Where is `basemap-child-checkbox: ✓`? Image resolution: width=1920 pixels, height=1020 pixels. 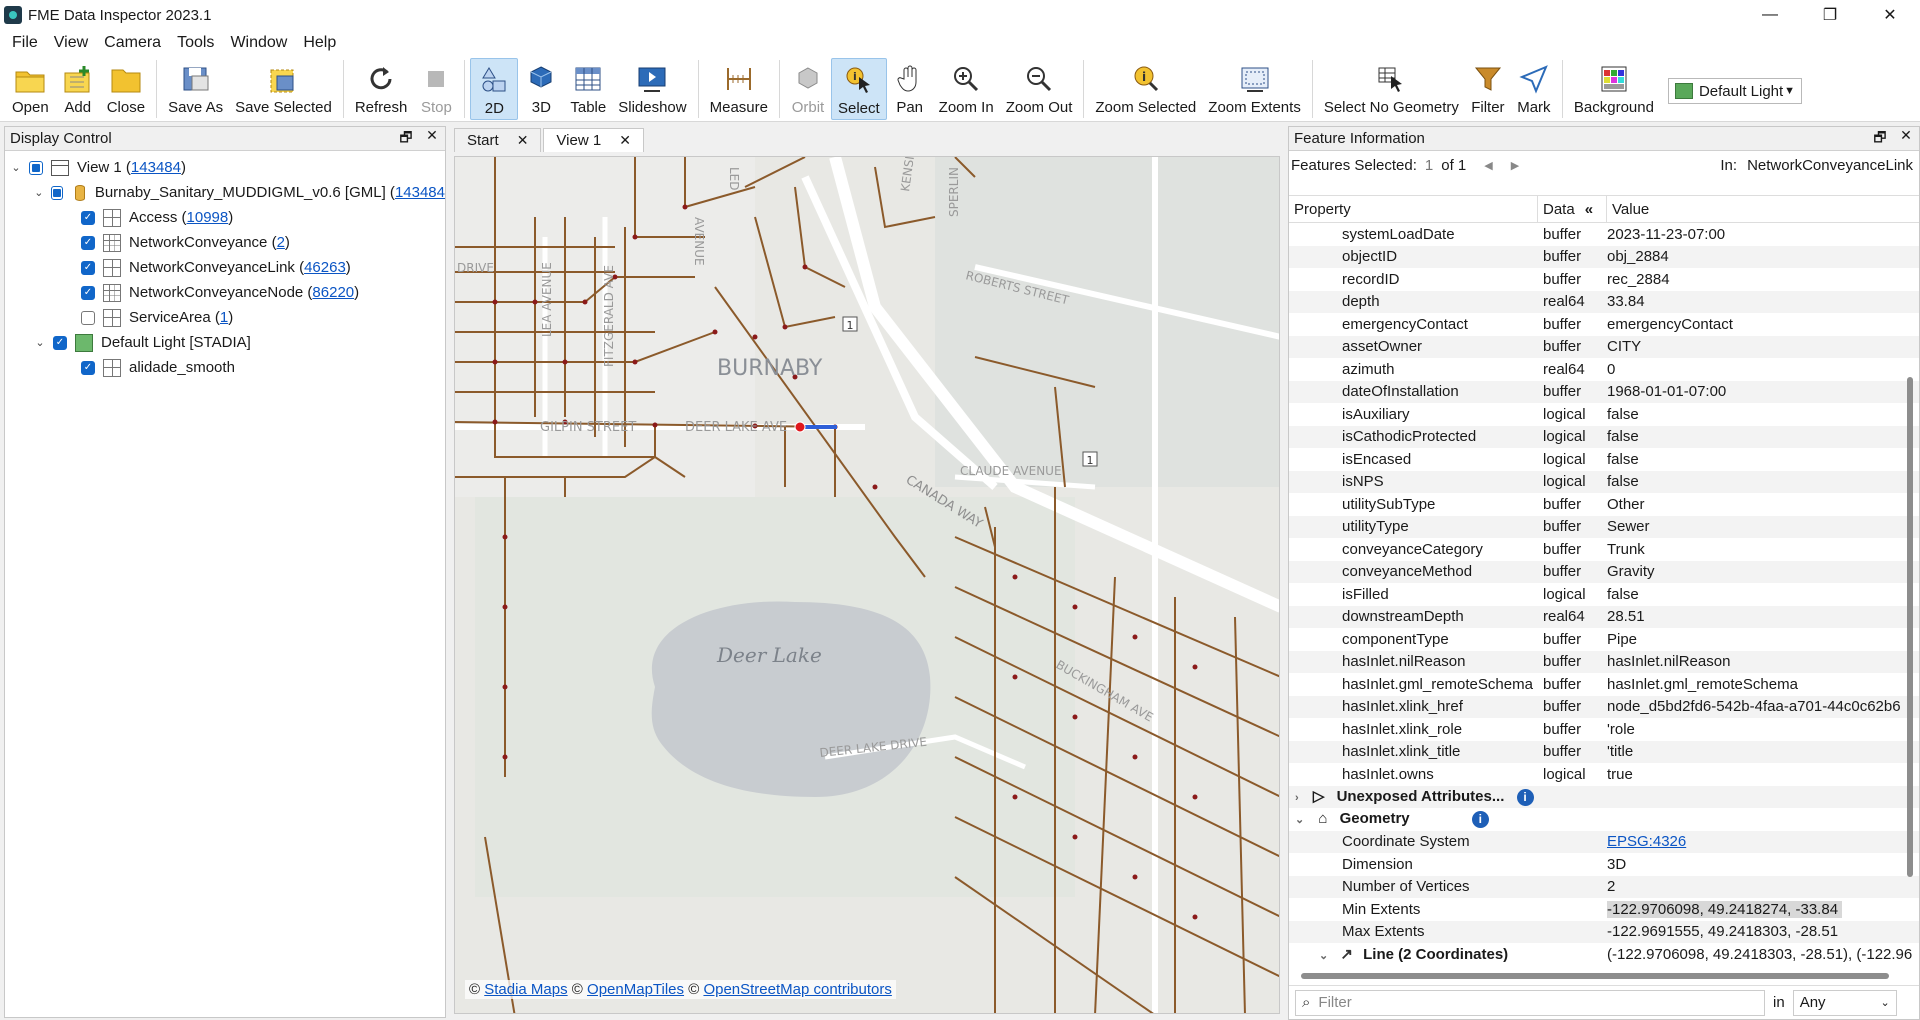 basemap-child-checkbox: ✓ is located at coordinates (88, 367).